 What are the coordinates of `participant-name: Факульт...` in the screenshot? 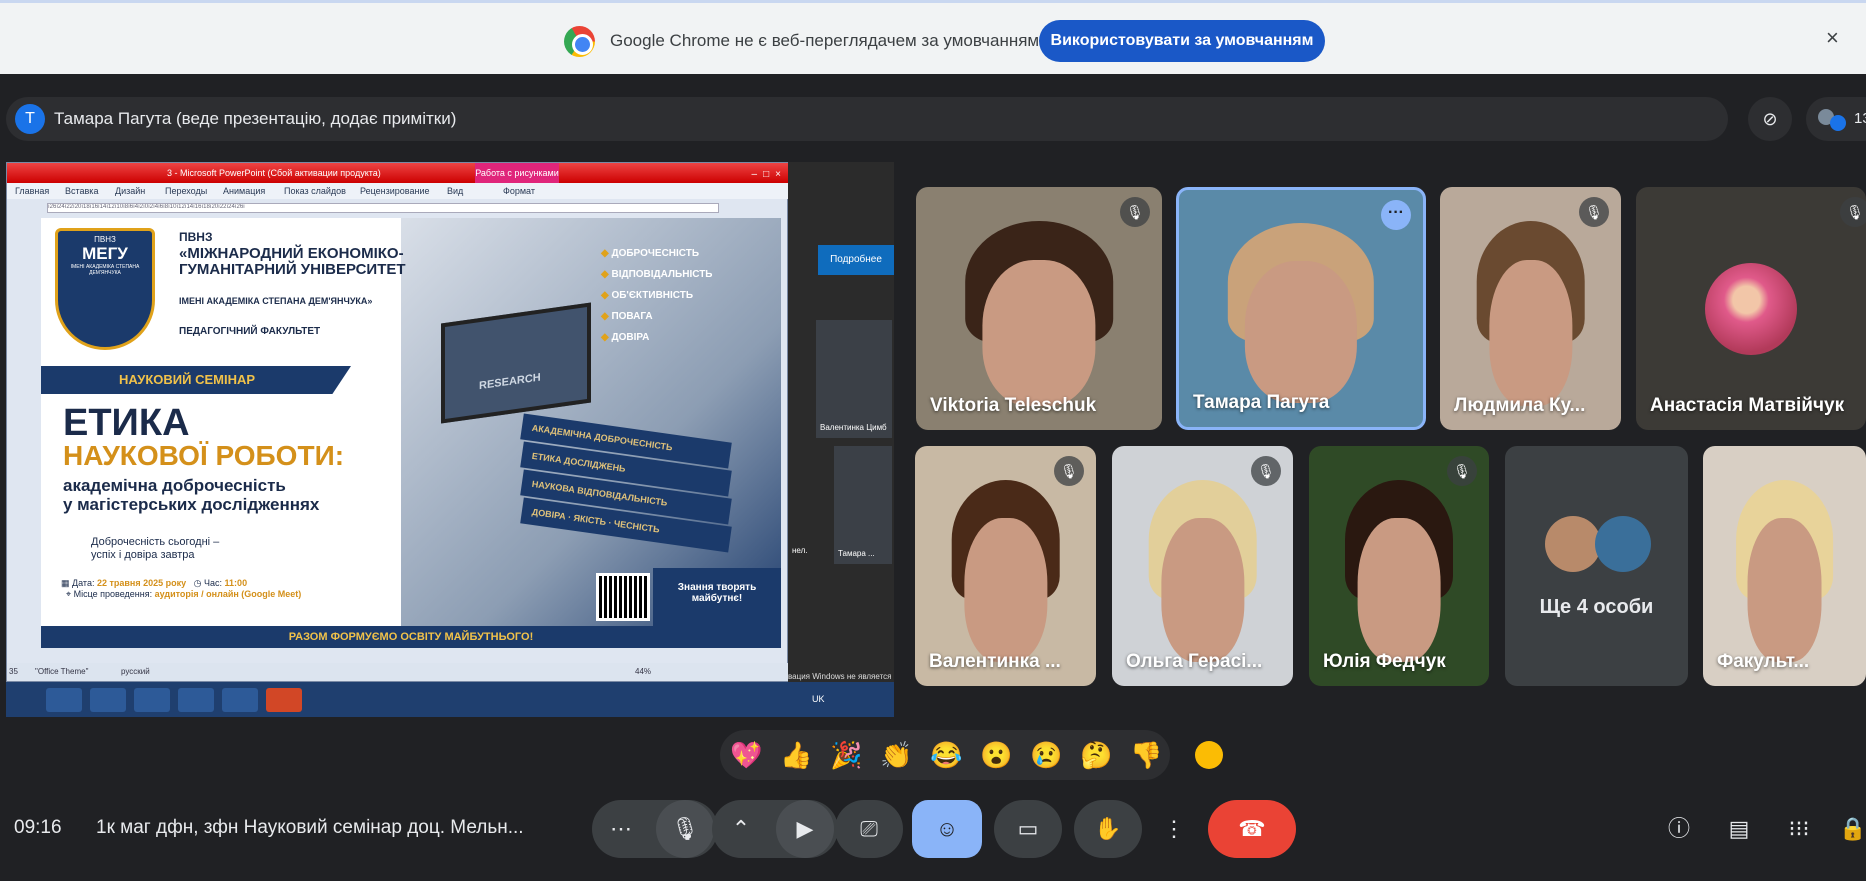 It's located at (1763, 661).